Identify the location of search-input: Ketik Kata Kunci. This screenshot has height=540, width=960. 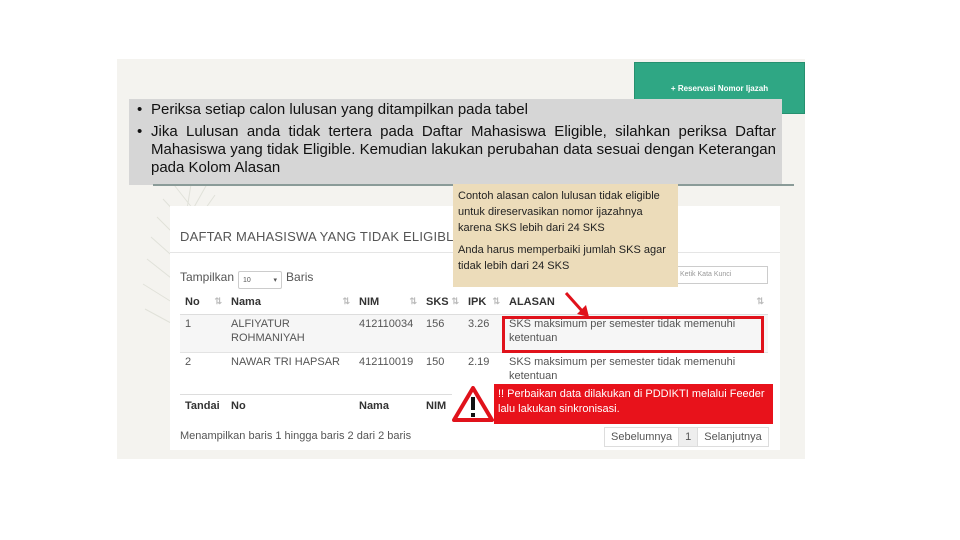
(722, 275).